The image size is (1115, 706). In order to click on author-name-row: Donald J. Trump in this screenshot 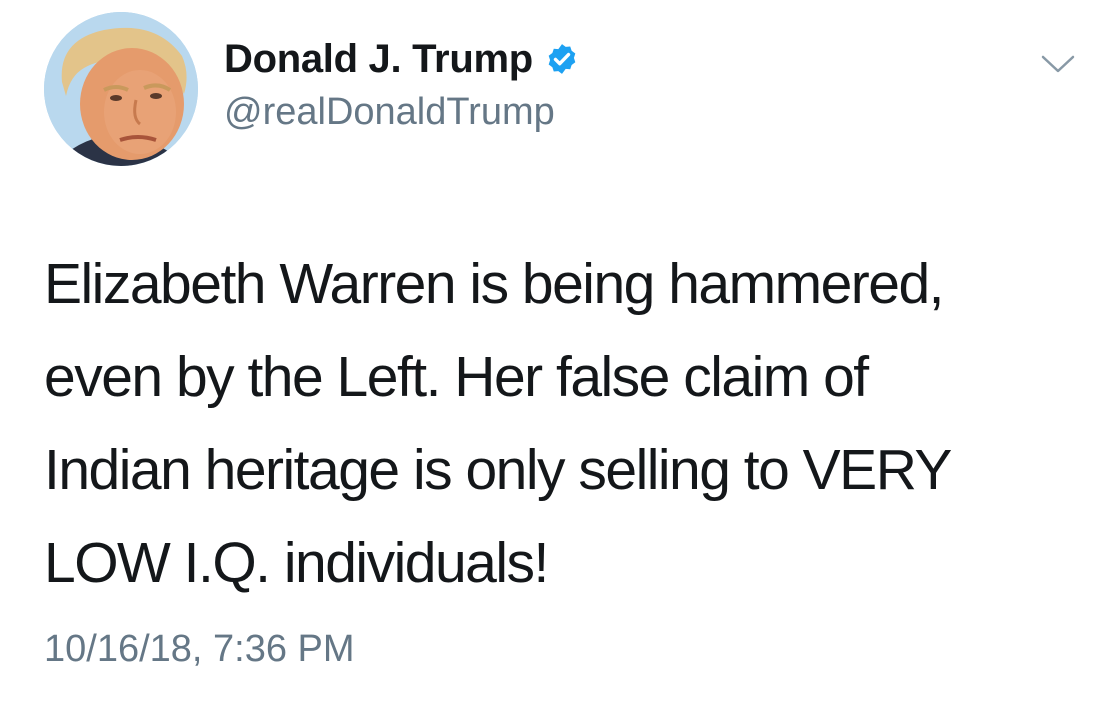, I will do `click(401, 59)`.